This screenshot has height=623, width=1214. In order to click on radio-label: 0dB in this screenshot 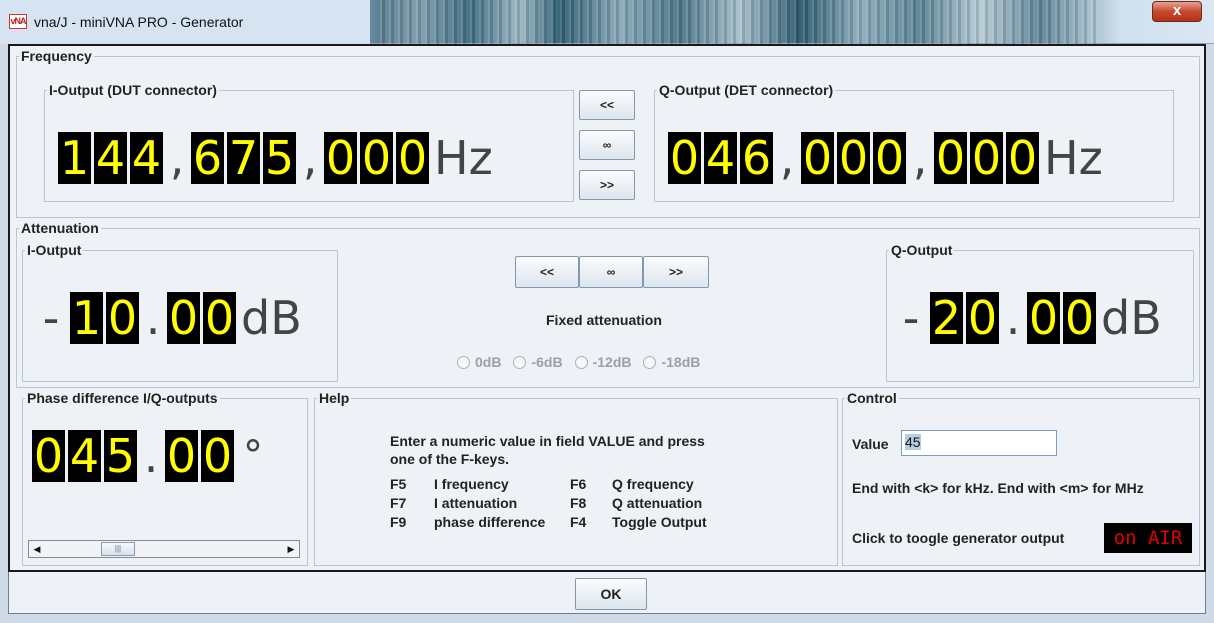, I will do `click(488, 362)`.